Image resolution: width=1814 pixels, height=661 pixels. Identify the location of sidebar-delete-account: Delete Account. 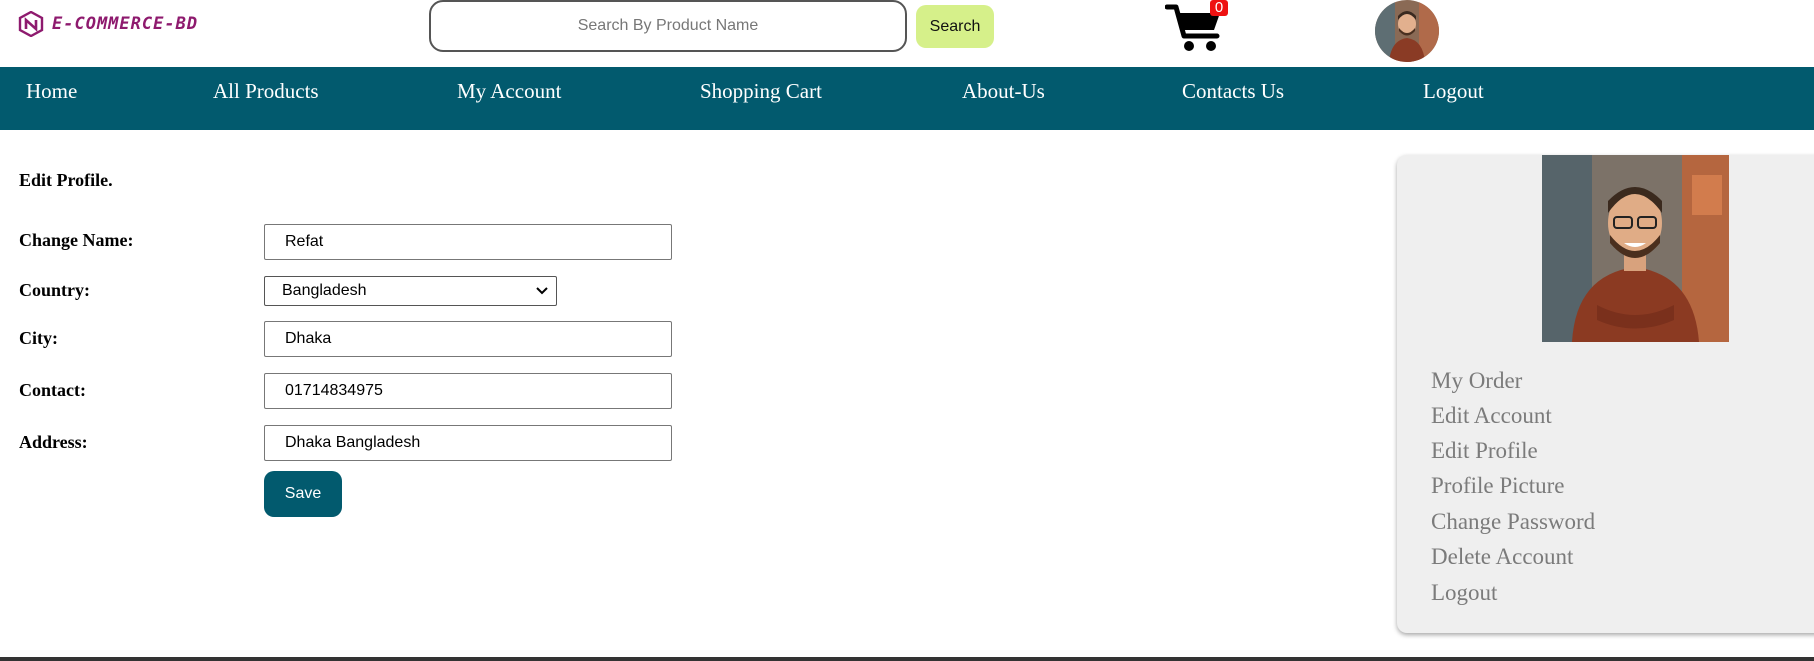
(1502, 557).